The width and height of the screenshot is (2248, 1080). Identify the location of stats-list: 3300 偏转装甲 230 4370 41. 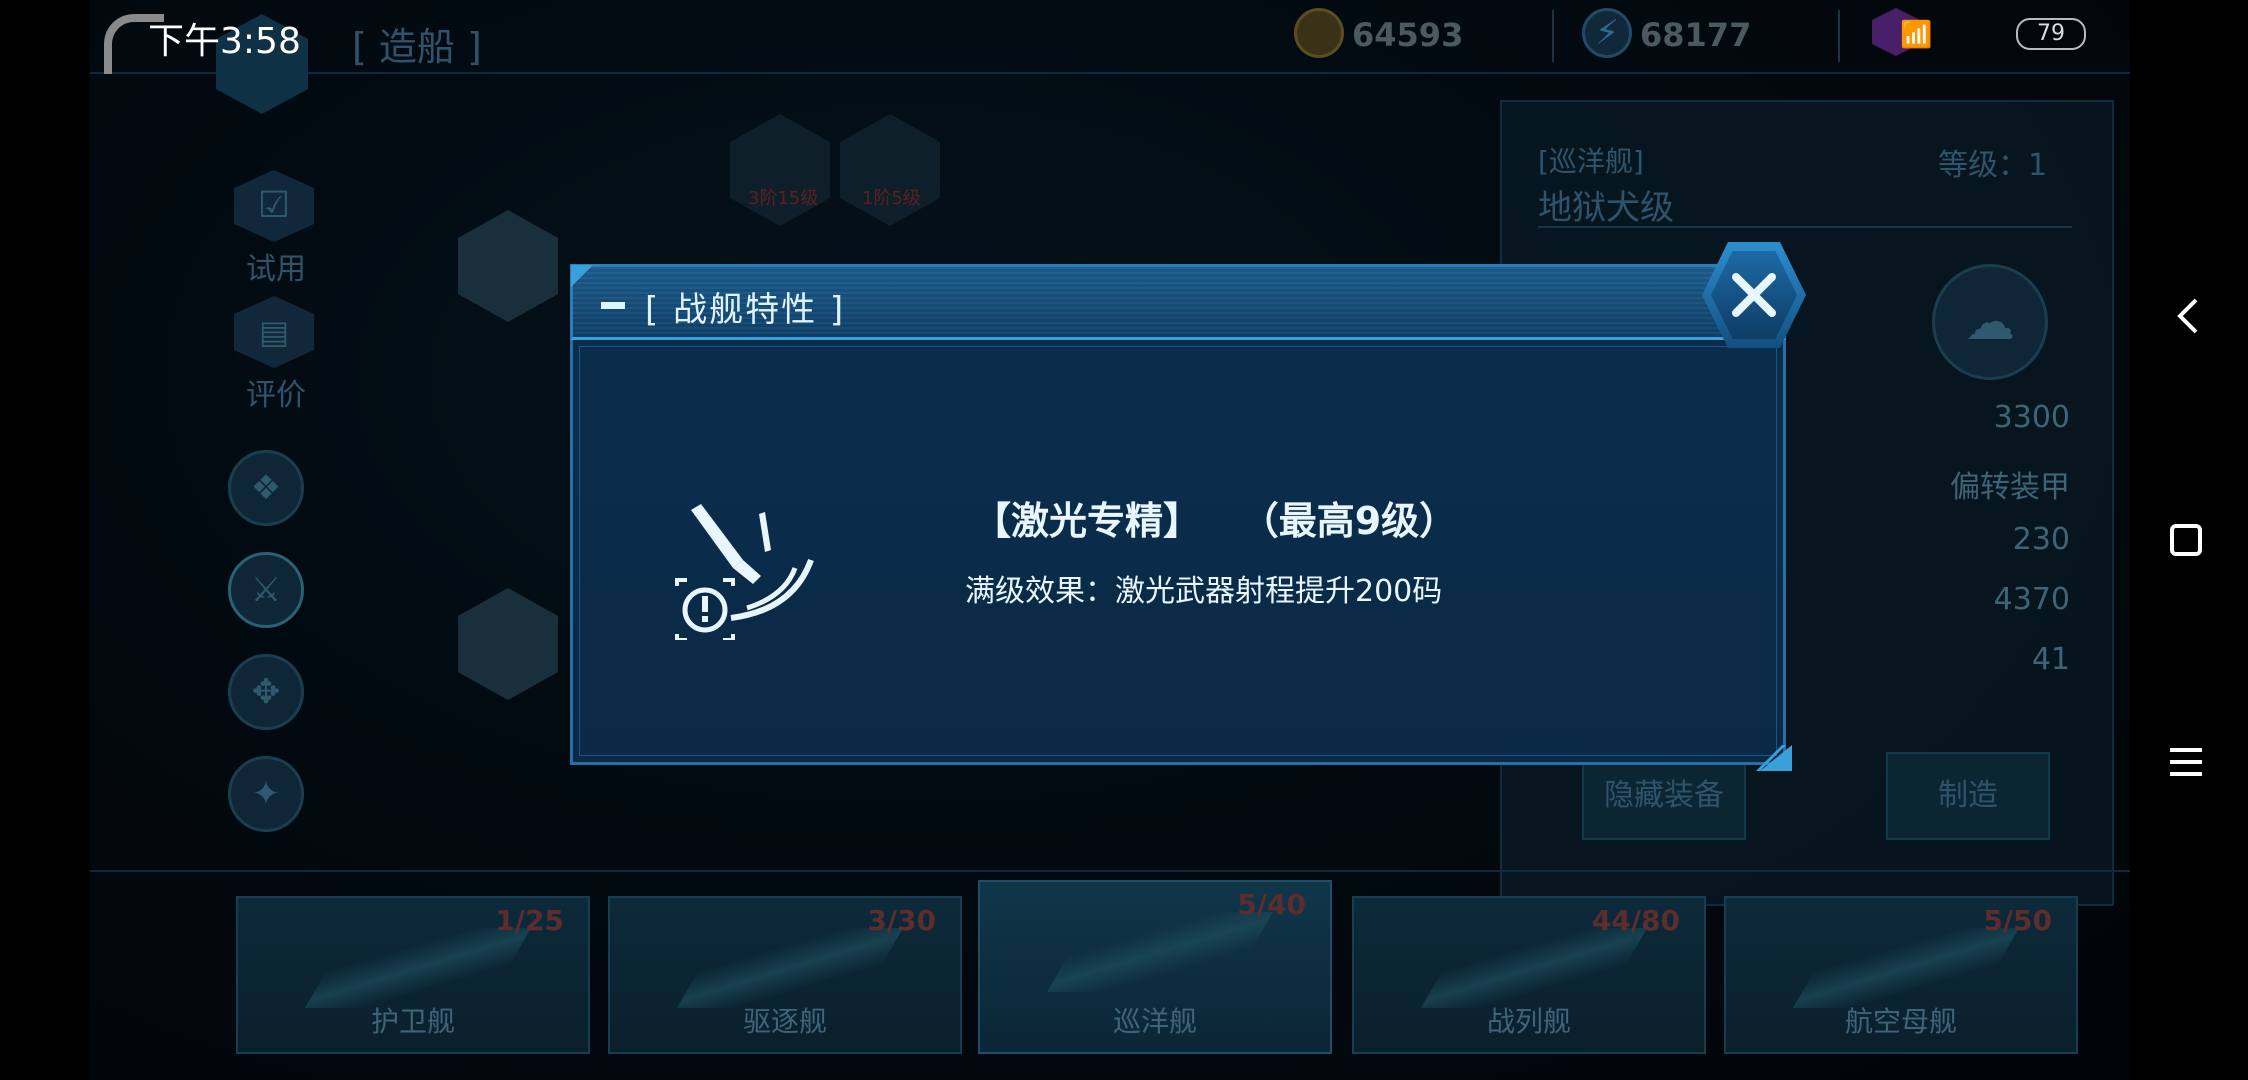
(1920, 565).